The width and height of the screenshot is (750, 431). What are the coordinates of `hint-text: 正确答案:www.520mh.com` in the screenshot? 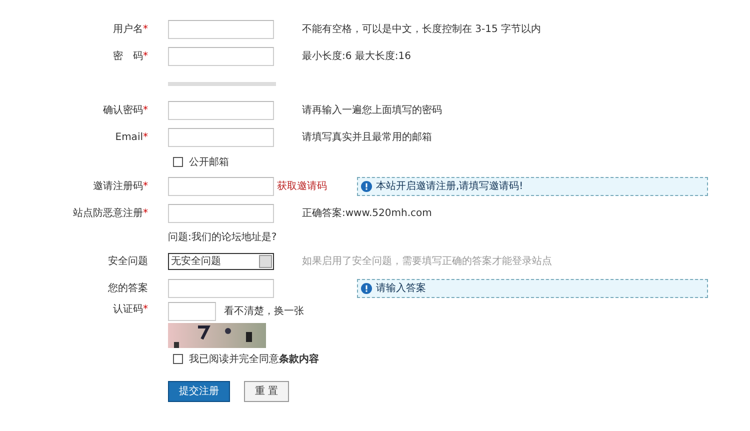 It's located at (367, 213).